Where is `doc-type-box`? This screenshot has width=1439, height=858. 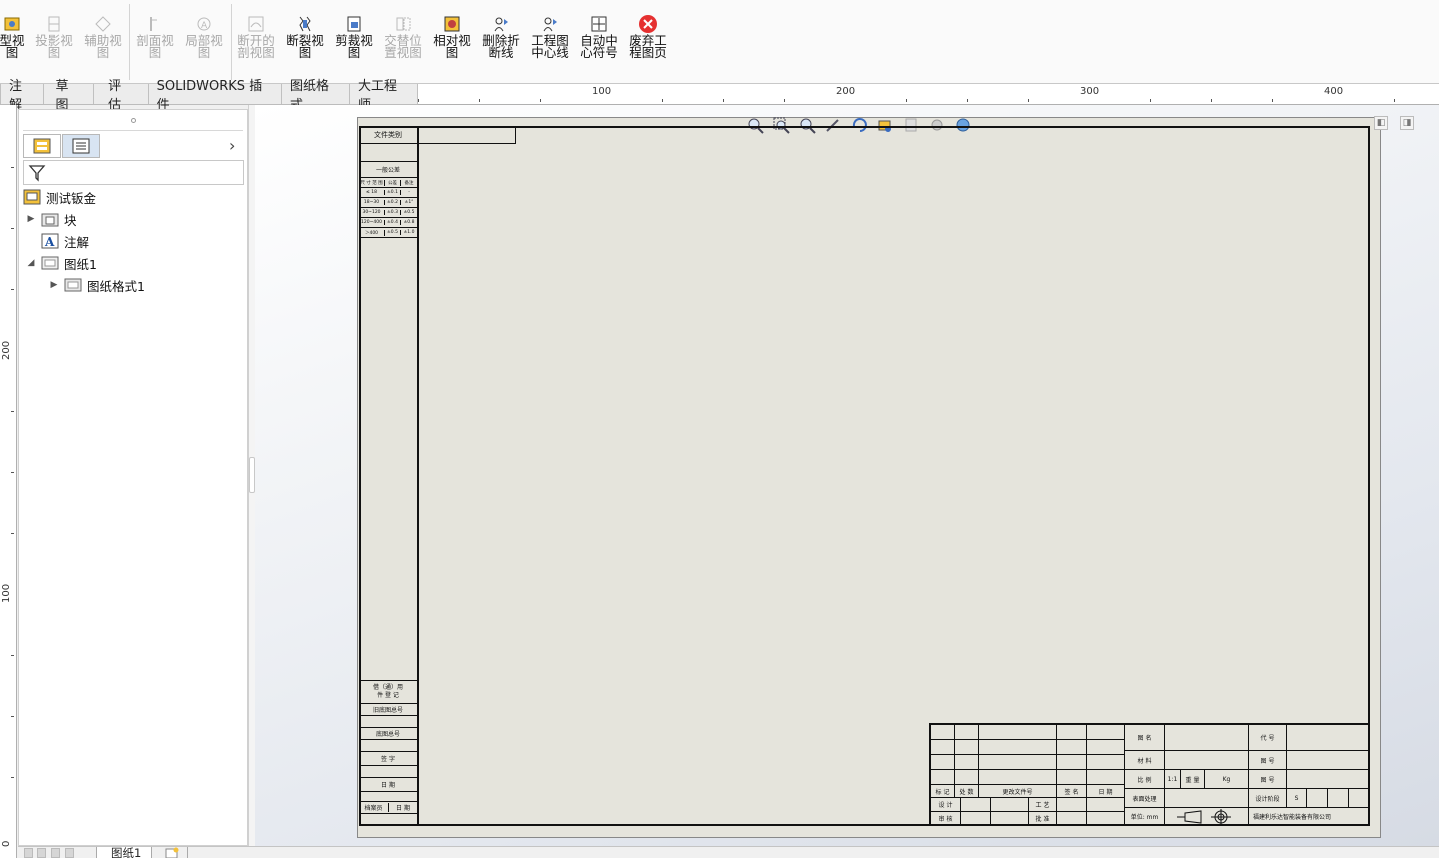
doc-type-box is located at coordinates (467, 135).